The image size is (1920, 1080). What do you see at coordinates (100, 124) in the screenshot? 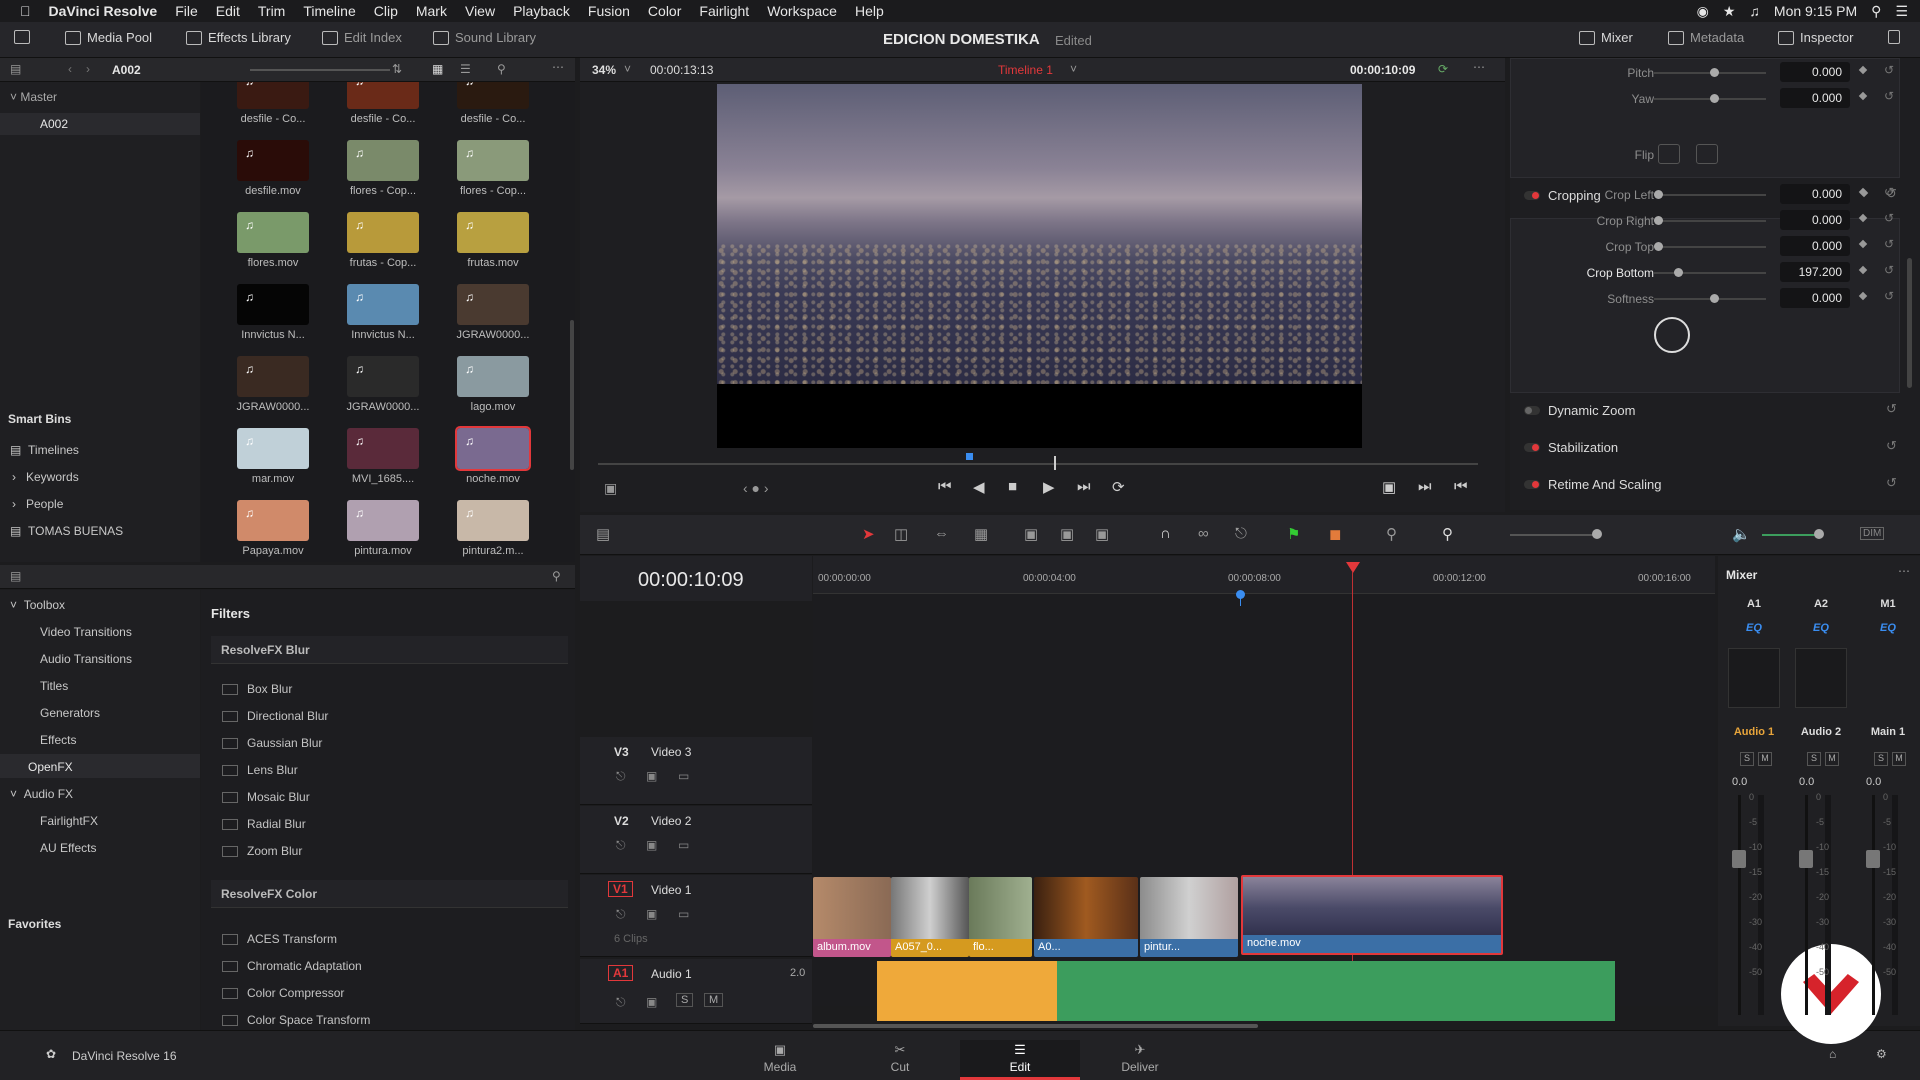
I see `bin-item-a002: A002` at bounding box center [100, 124].